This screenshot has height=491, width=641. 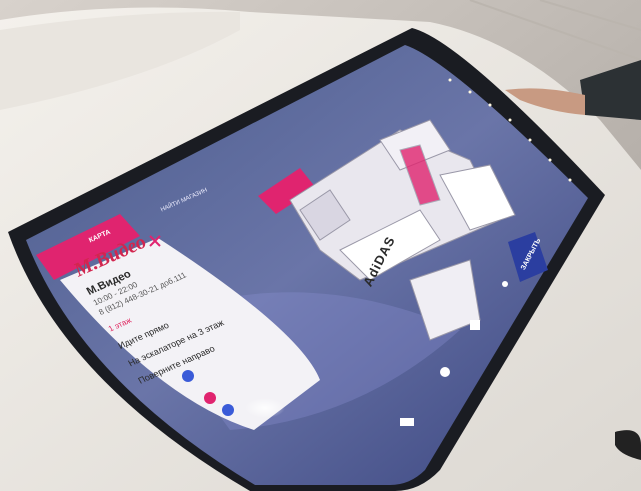 What do you see at coordinates (475, 325) in the screenshot?
I see `escalator-icon` at bounding box center [475, 325].